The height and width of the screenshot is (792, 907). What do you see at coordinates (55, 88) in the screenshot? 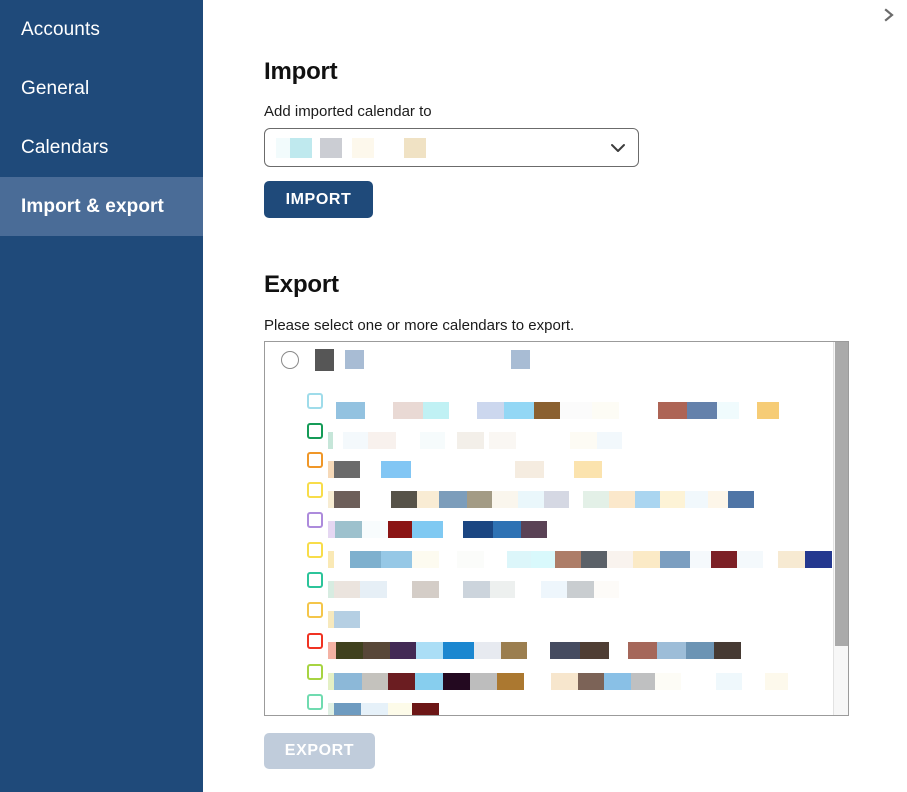
I see `sidebar-item-label: General` at bounding box center [55, 88].